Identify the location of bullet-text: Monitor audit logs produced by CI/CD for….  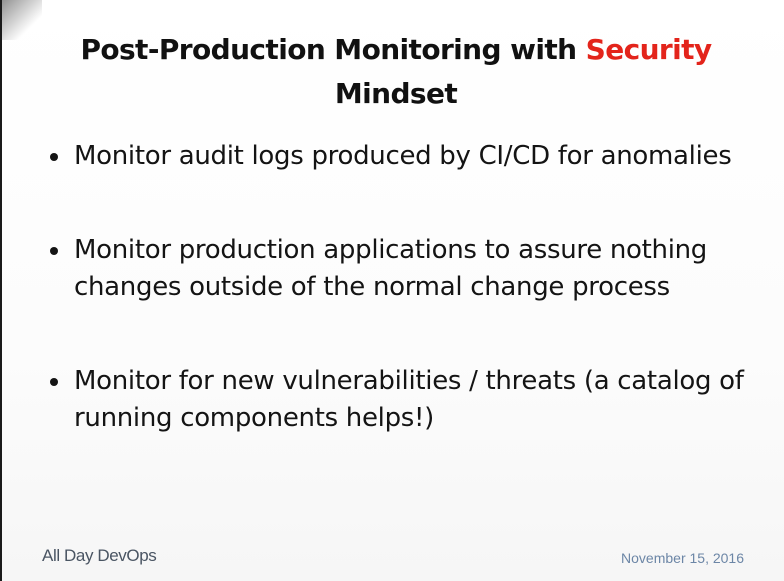
(403, 156).